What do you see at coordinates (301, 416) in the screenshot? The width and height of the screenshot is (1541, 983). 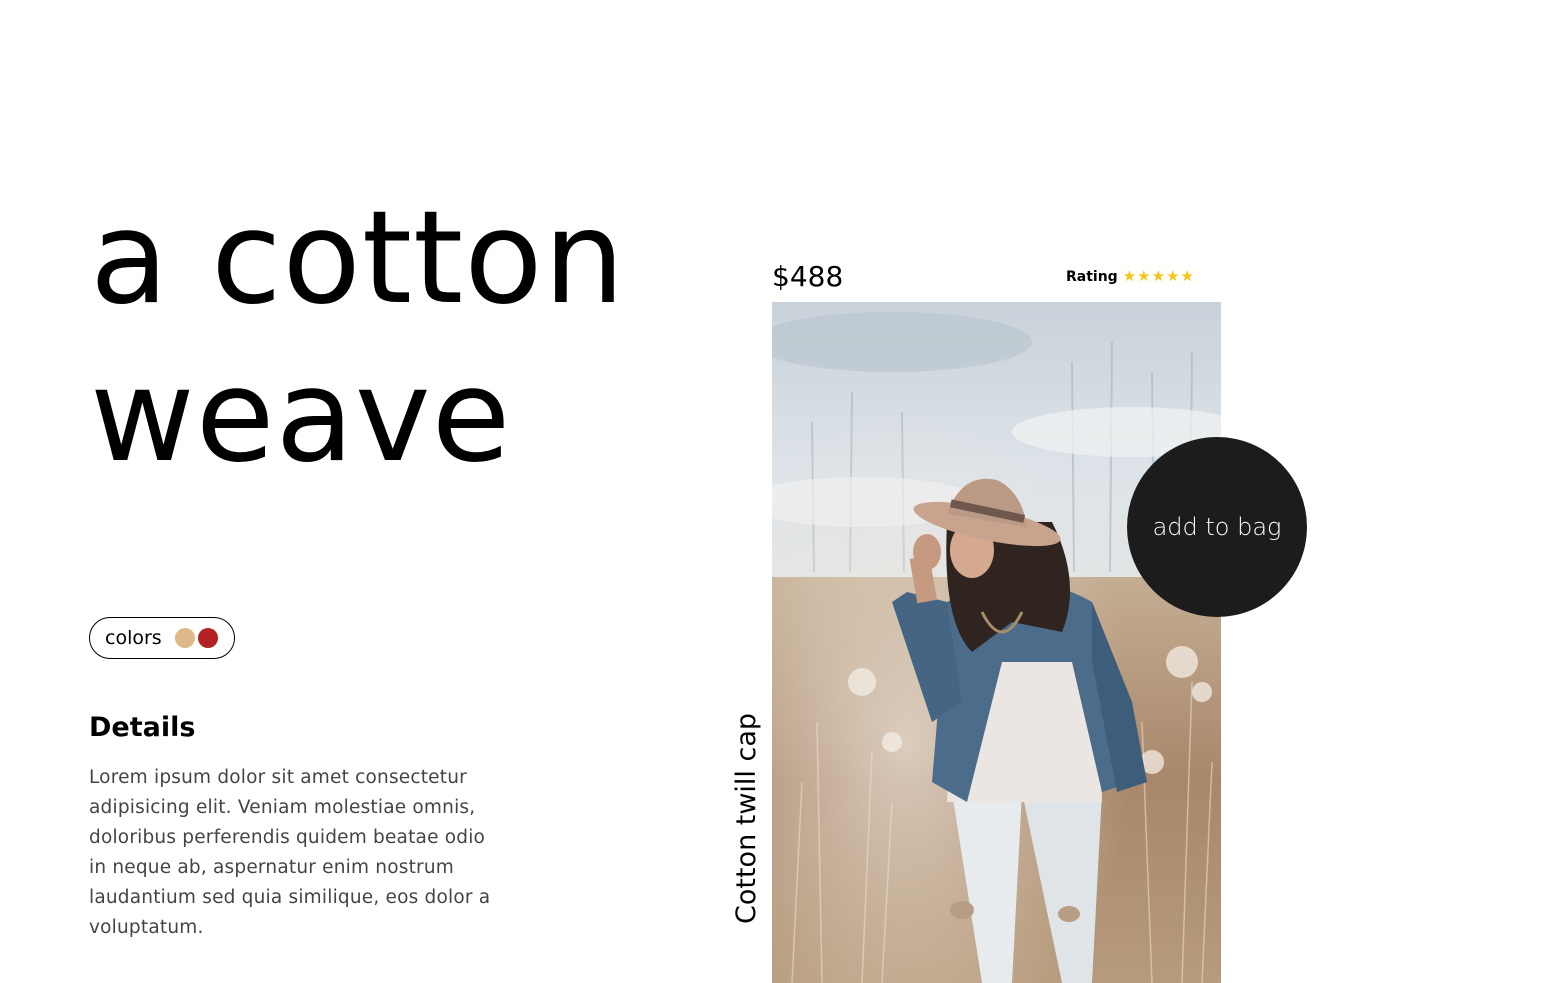 I see `headline-line-2: weave` at bounding box center [301, 416].